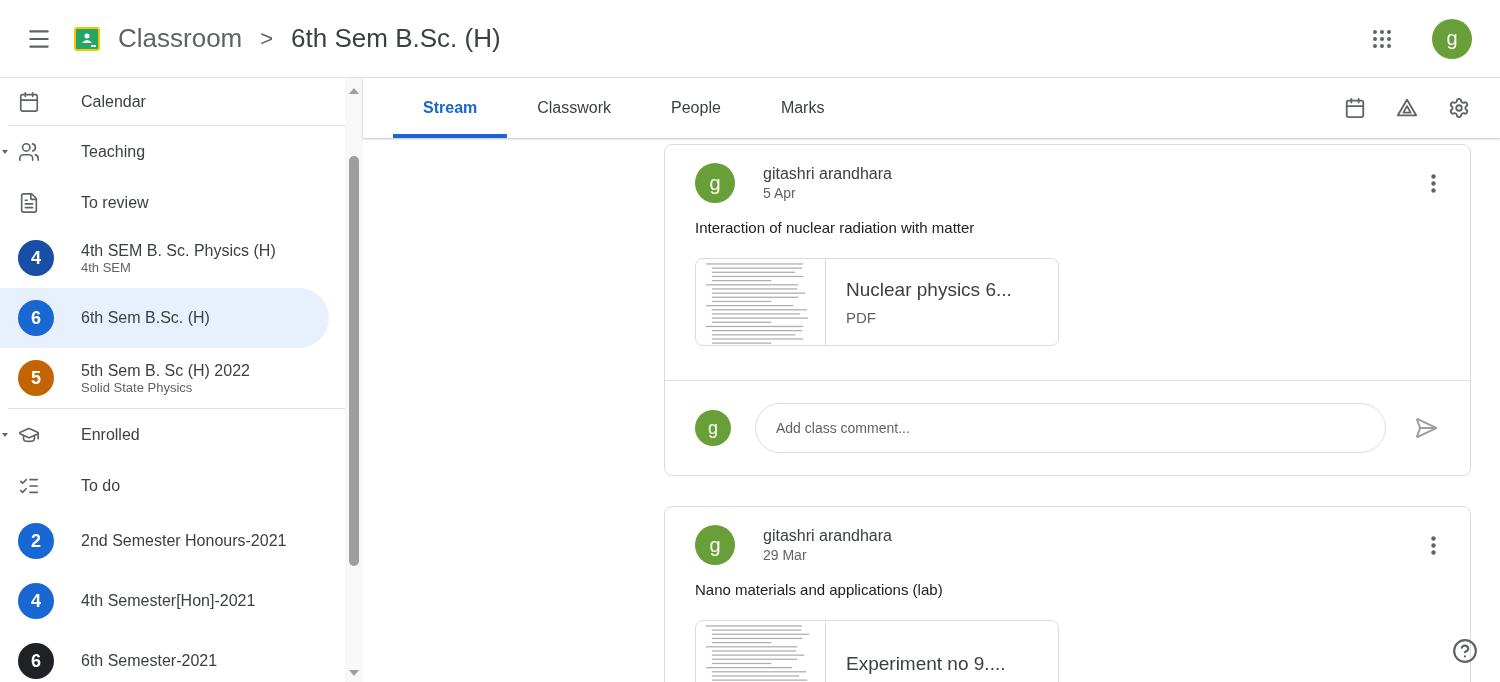 This screenshot has height=682, width=1500. What do you see at coordinates (164, 435) in the screenshot?
I see `sidebar-section: Enrolled` at bounding box center [164, 435].